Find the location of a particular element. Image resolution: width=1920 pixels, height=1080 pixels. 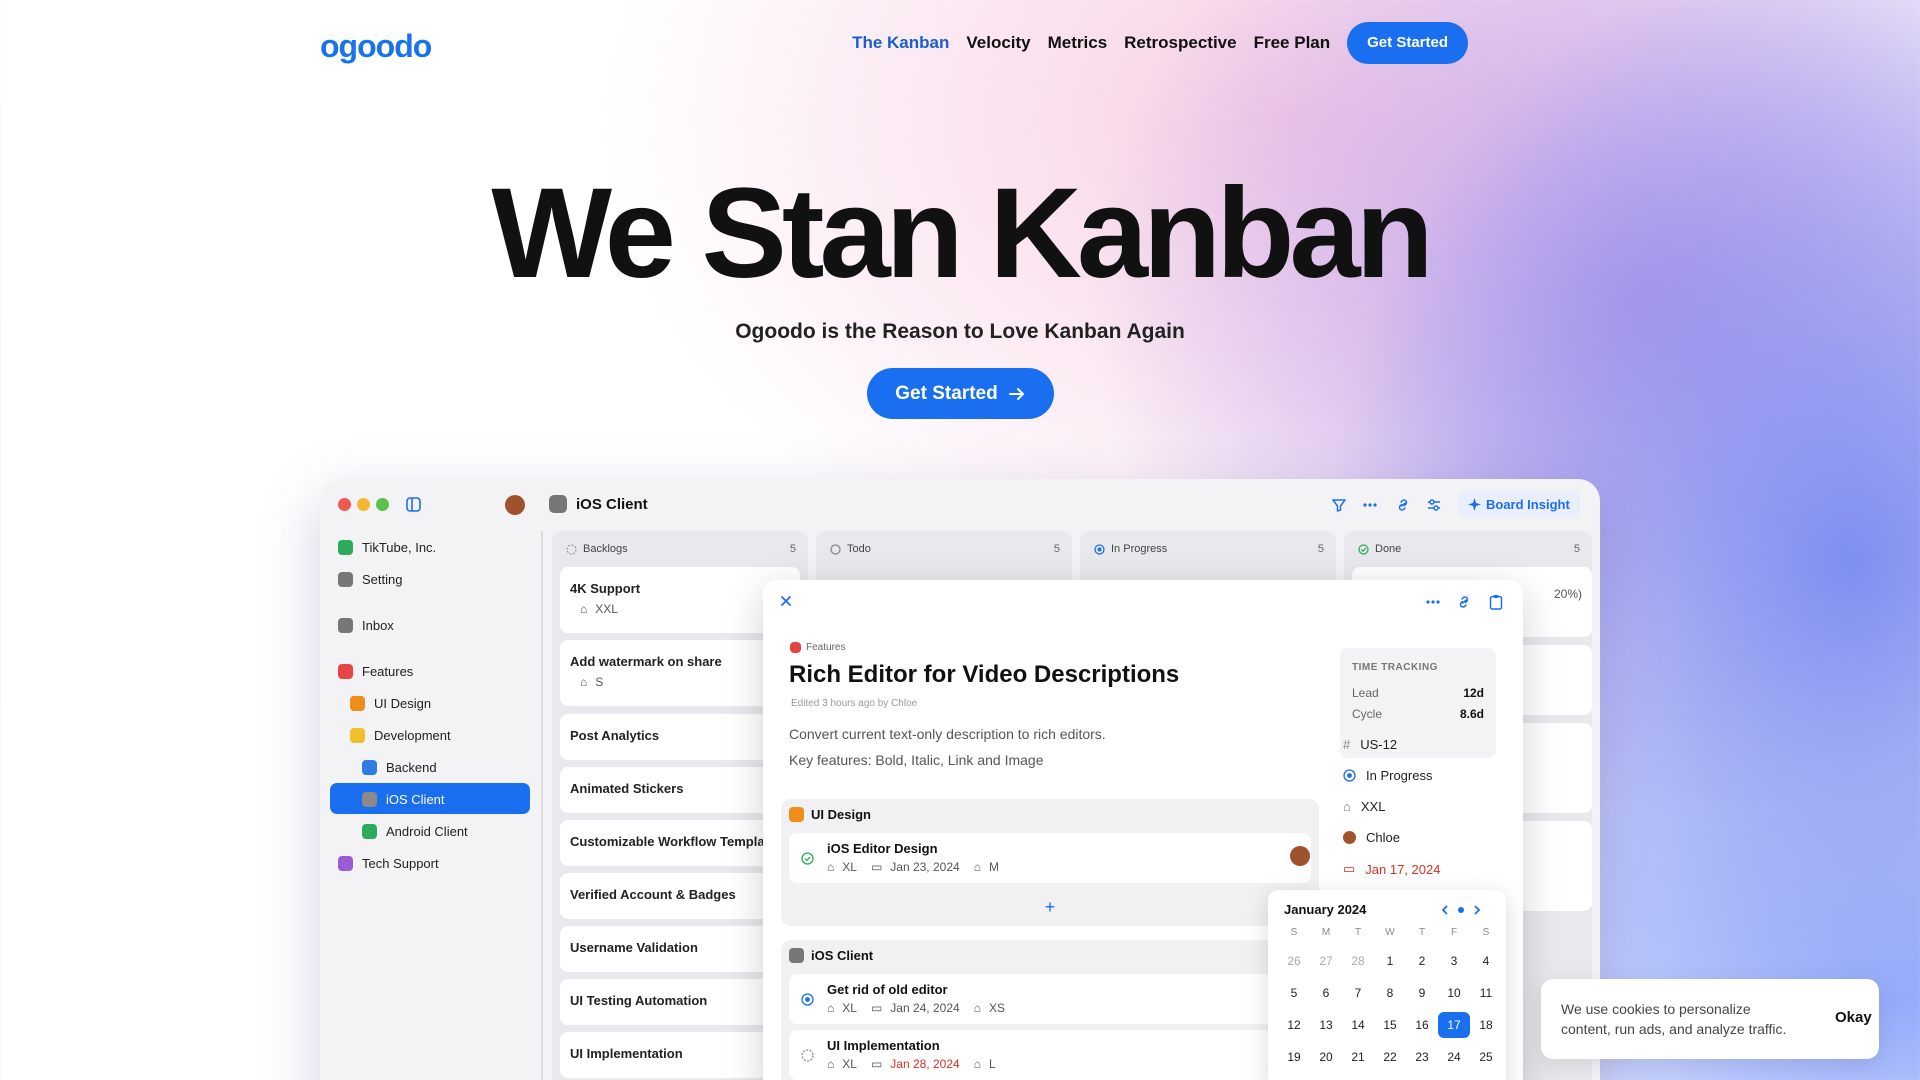

user-avatar is located at coordinates (515, 505).